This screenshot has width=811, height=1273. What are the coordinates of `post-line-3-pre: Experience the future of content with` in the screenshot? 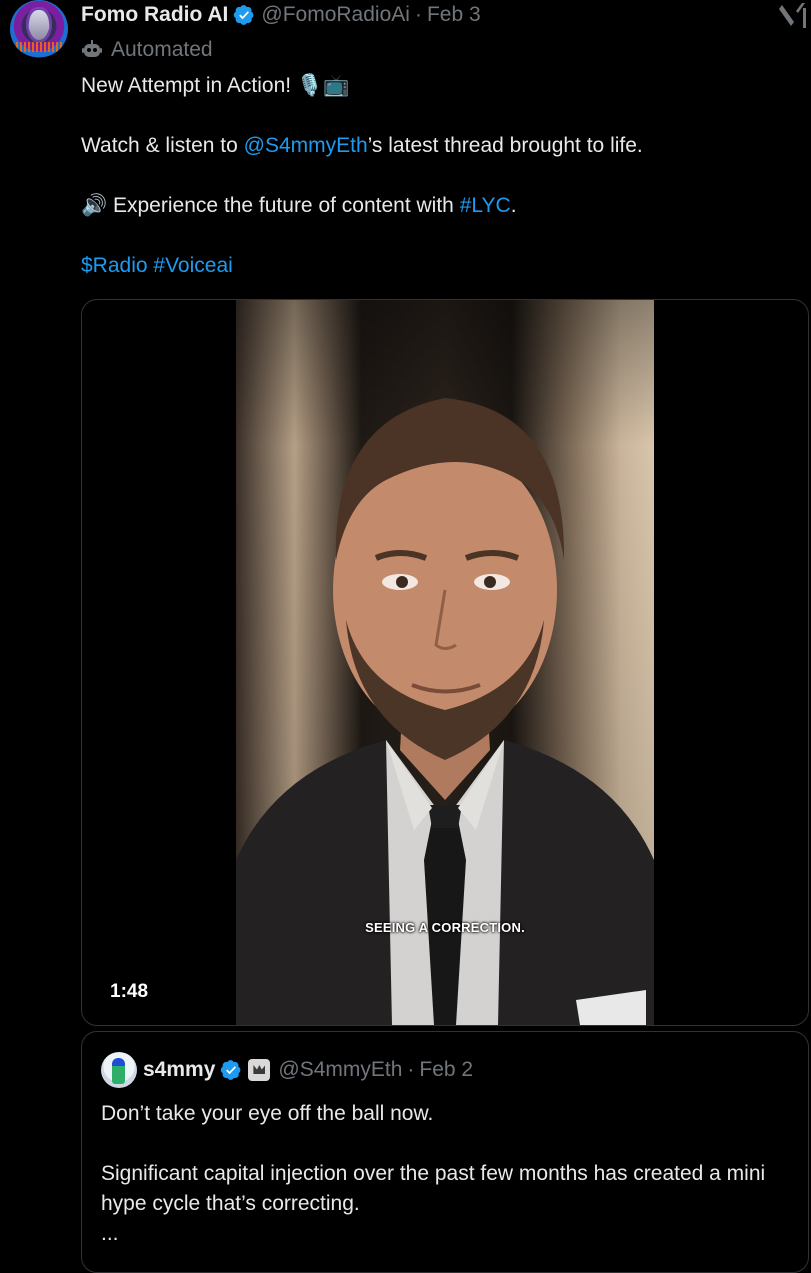 It's located at (283, 205).